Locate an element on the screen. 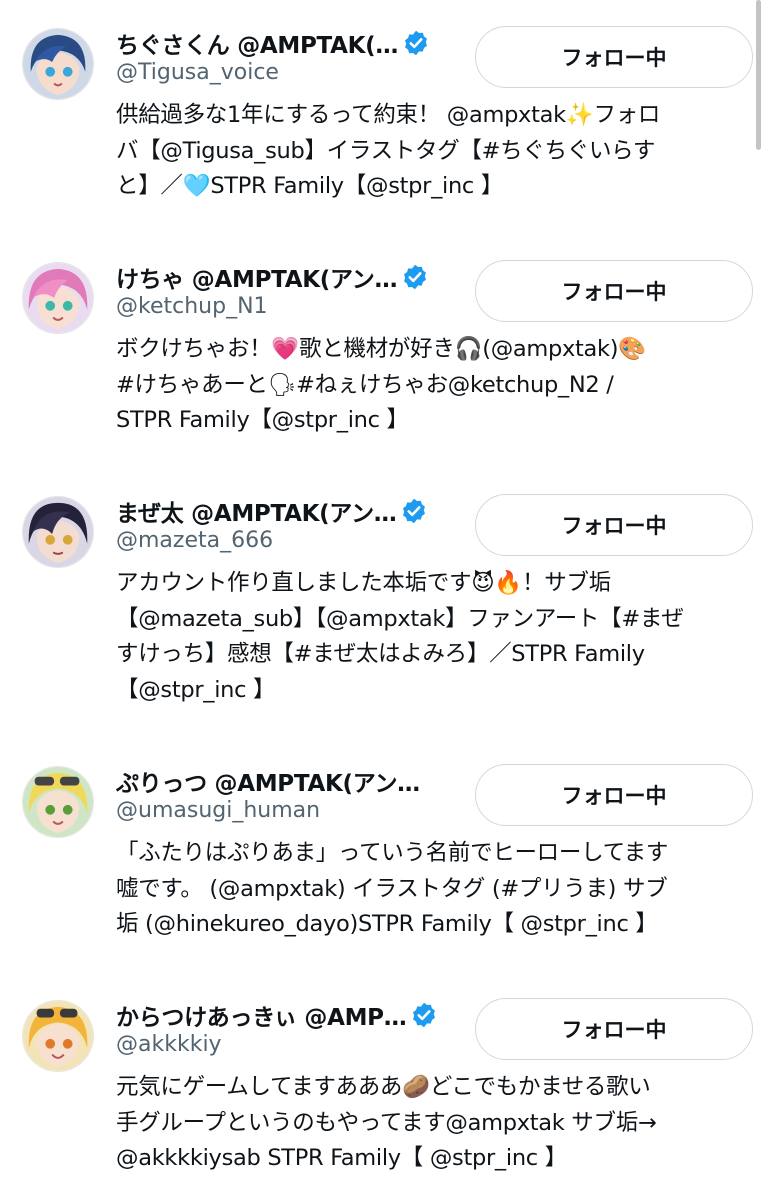  bio-line: アカウント作り直しました本垢です😈🔥！サブ垢 is located at coordinates (363, 583).